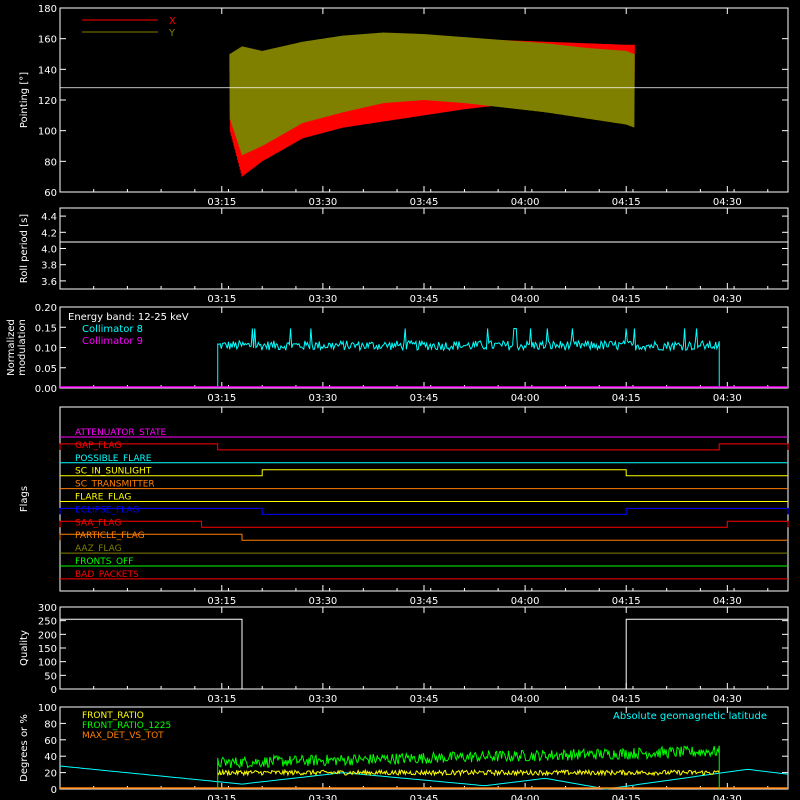 This screenshot has height=800, width=800. I want to click on quality-ytick-label: 0, so click(54, 690).